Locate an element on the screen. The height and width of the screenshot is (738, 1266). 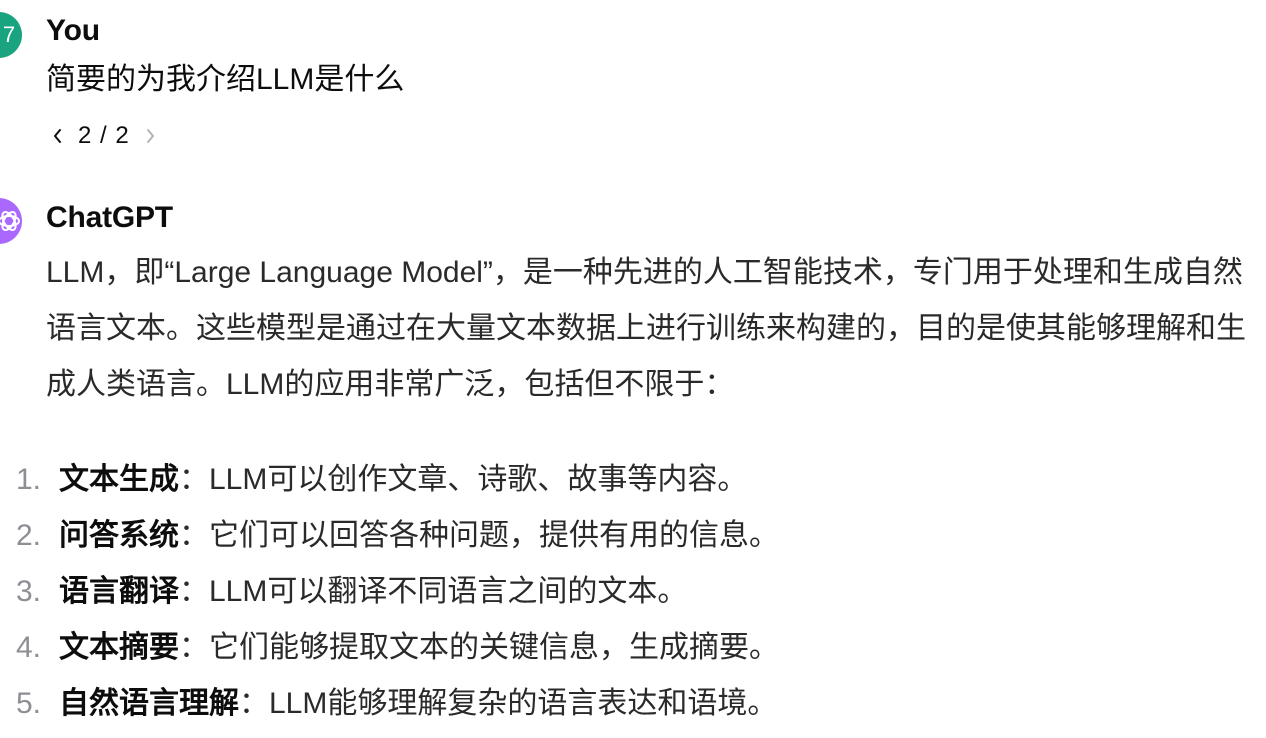
list-item: 2. 问答系统：它们可以回答各种问题，提供有用的信息。 is located at coordinates (633, 536).